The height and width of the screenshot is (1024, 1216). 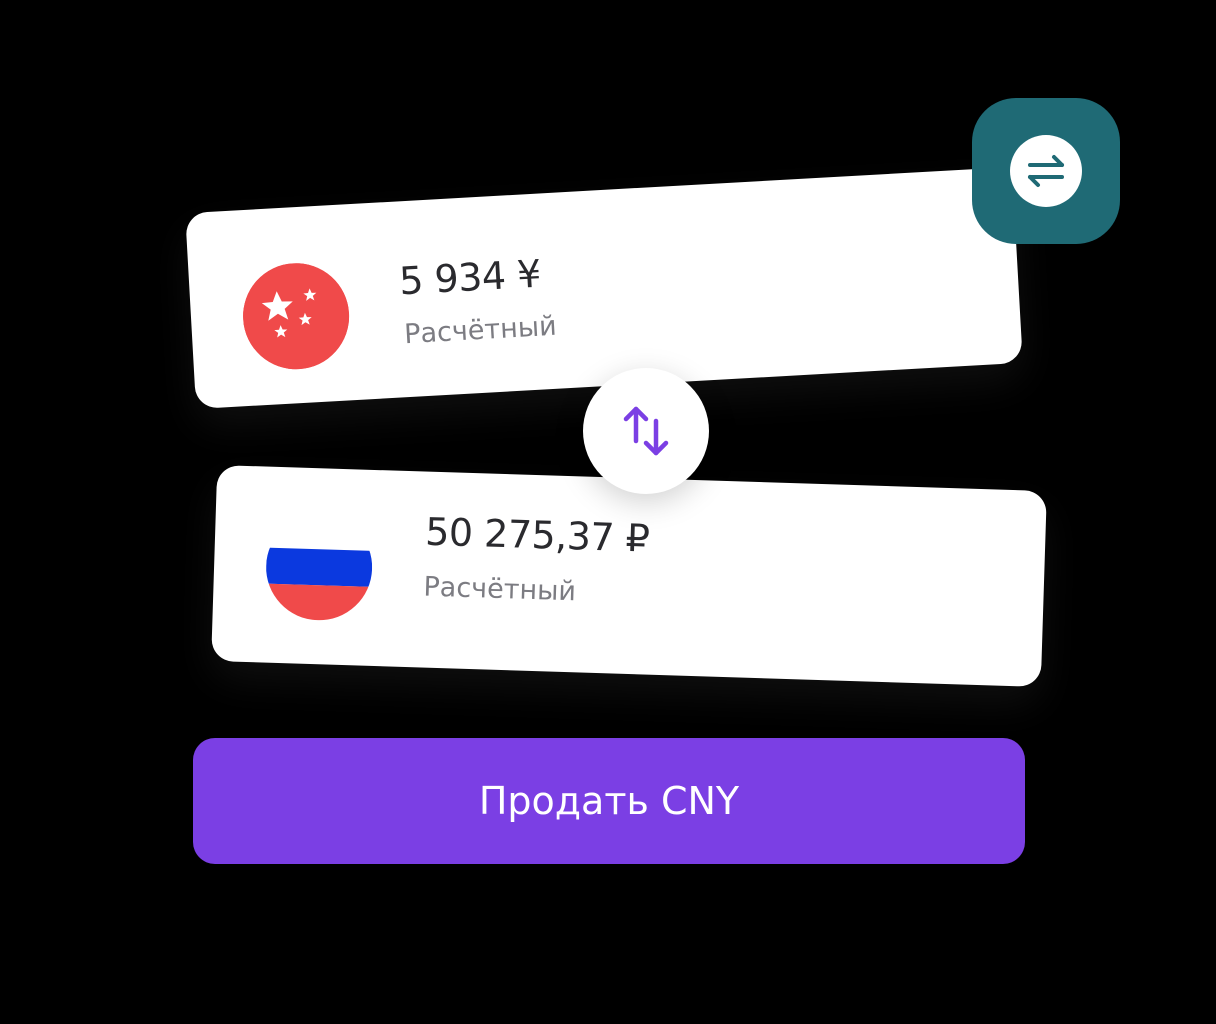 I want to click on to-account-card: 50 275,37 ₽ Расчётный, so click(x=629, y=576).